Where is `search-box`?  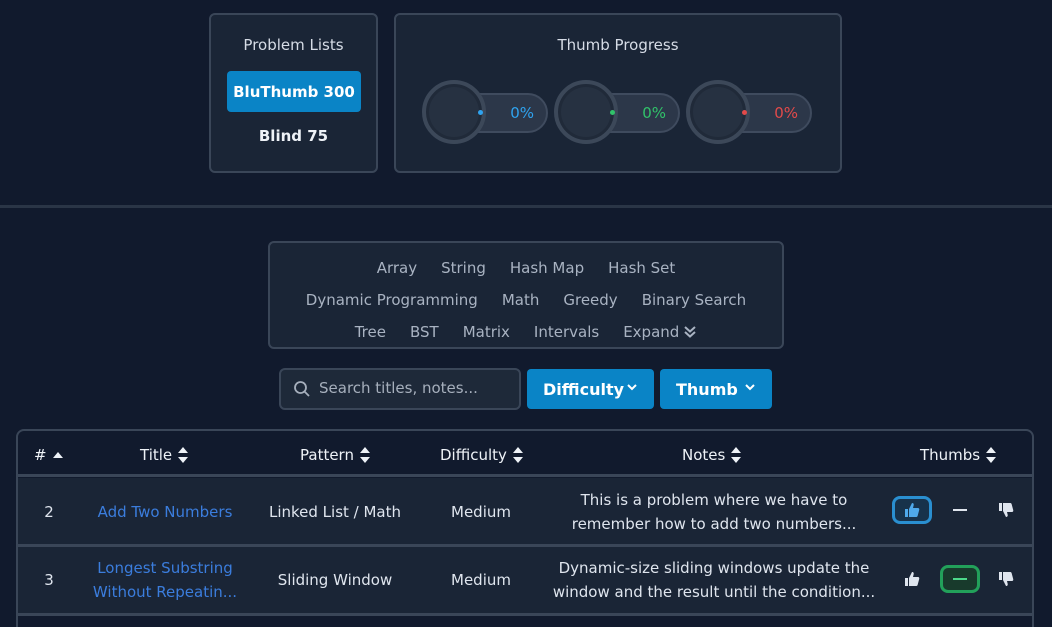 search-box is located at coordinates (400, 389).